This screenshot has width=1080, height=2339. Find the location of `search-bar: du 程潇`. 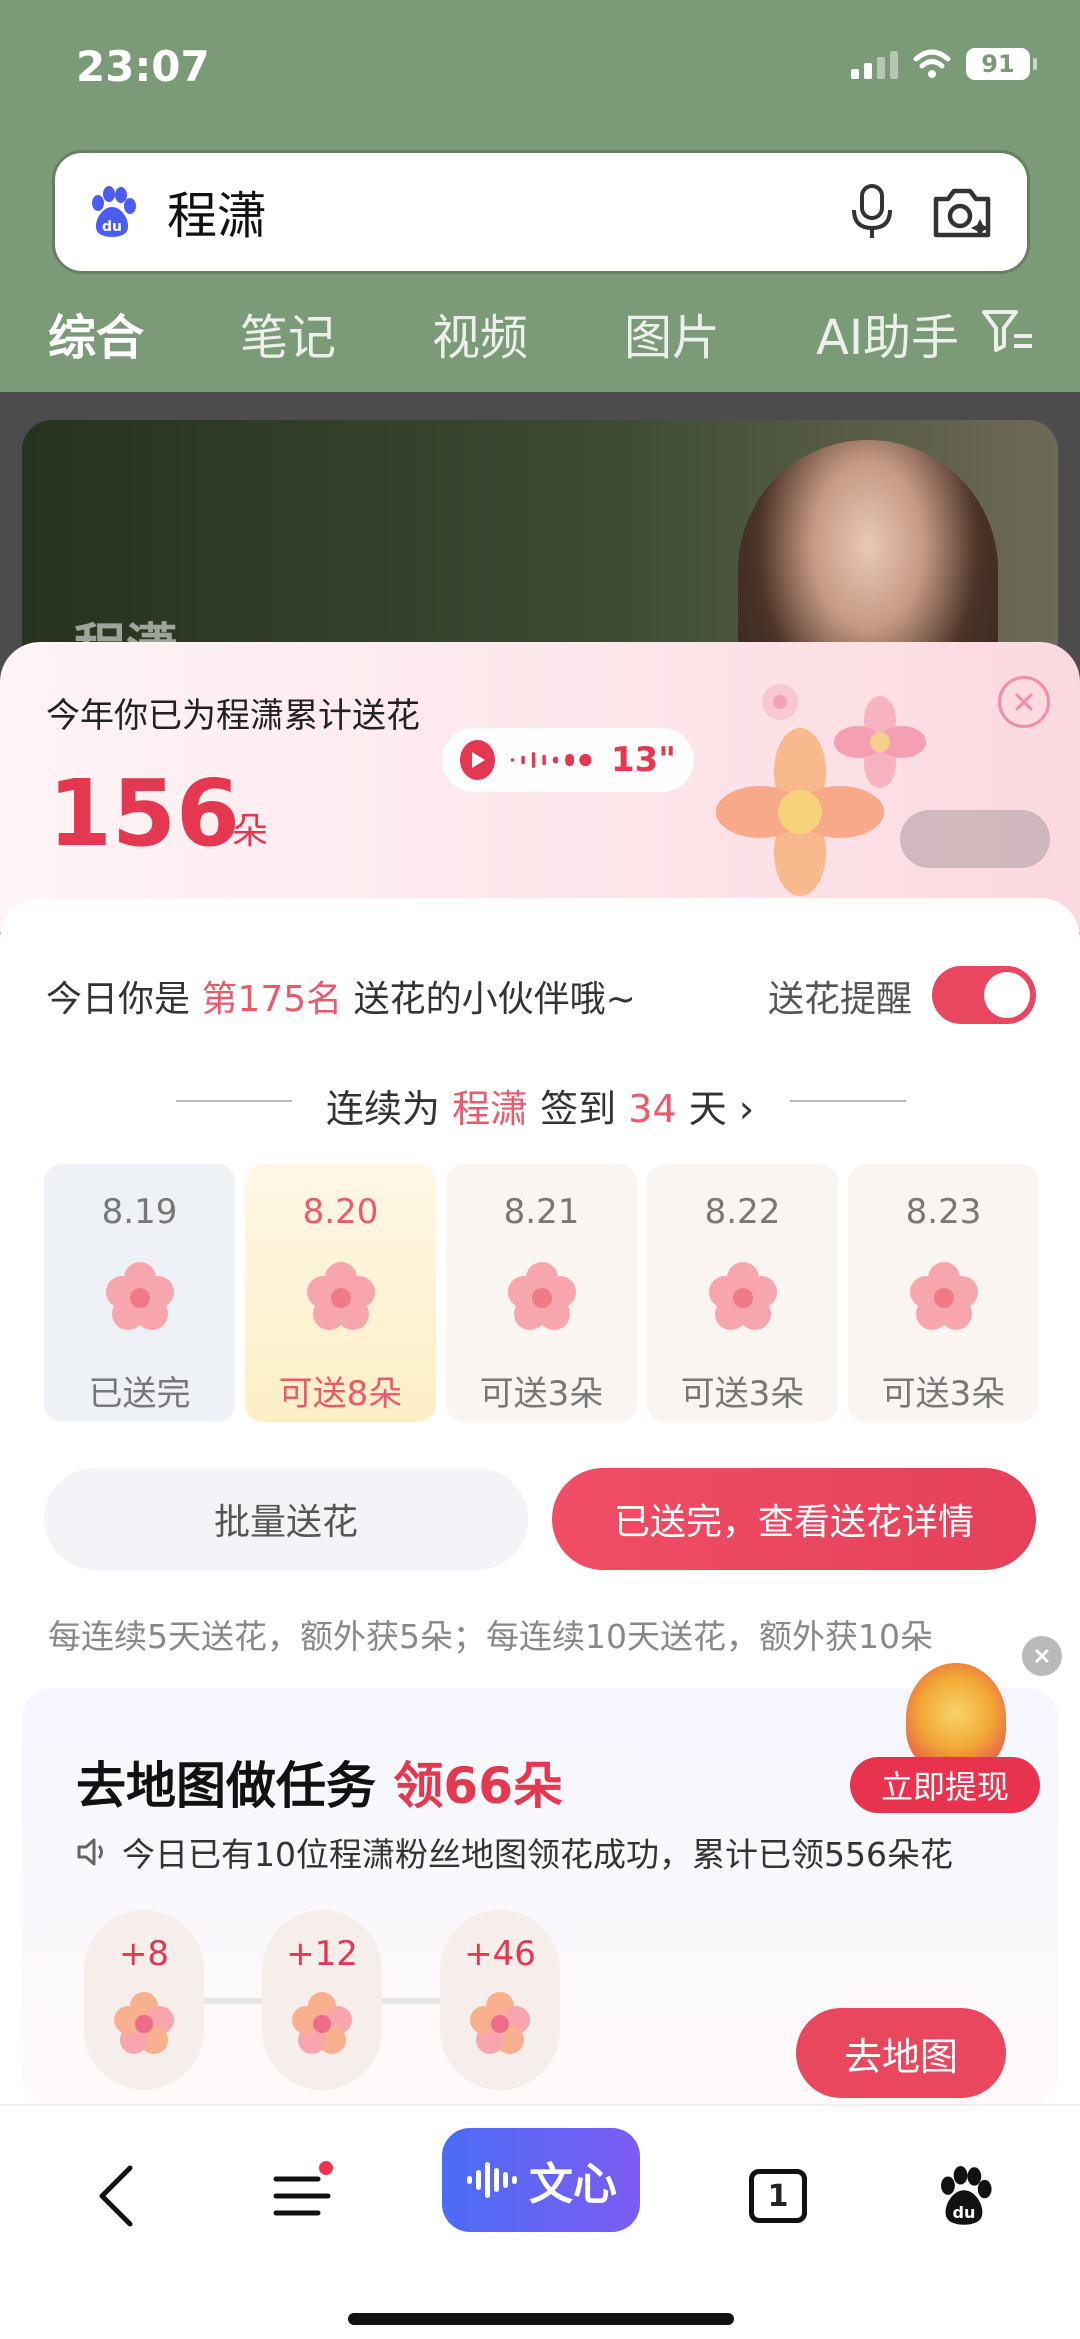

search-bar: du 程潇 is located at coordinates (541, 212).